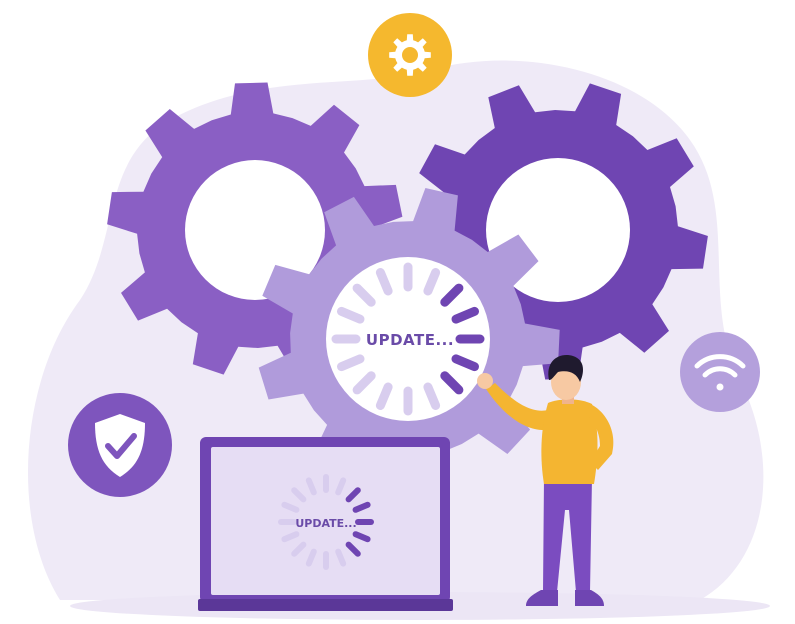  I want to click on security-badge, so click(120, 445).